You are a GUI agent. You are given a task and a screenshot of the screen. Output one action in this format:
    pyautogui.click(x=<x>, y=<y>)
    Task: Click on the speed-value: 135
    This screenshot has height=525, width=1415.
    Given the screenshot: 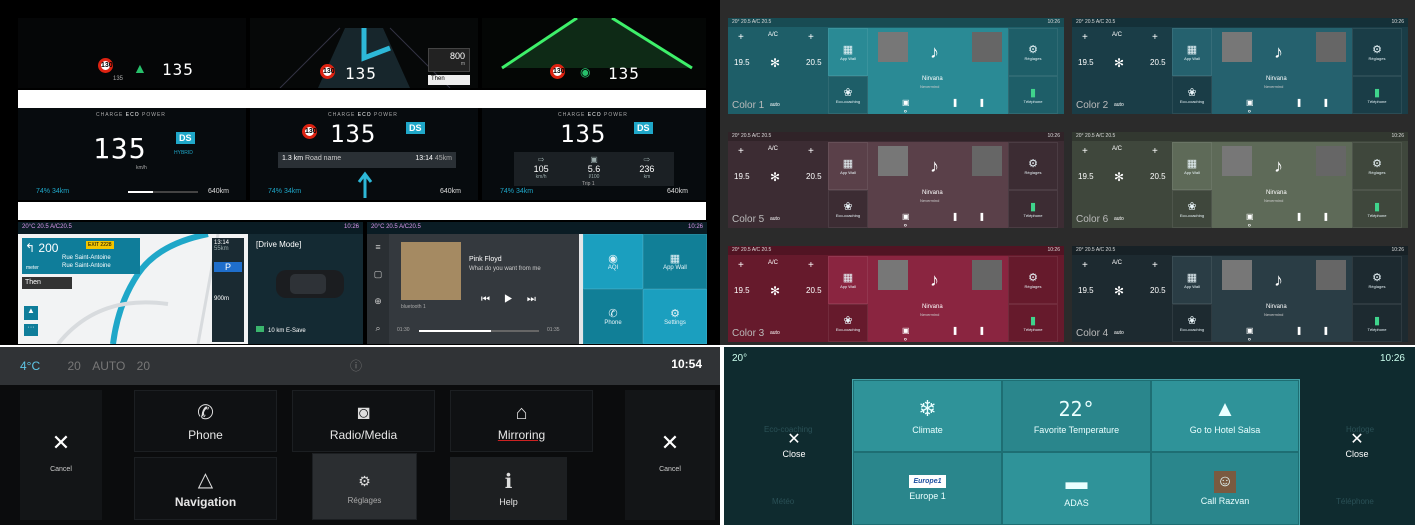 What is the action you would take?
    pyautogui.click(x=624, y=73)
    